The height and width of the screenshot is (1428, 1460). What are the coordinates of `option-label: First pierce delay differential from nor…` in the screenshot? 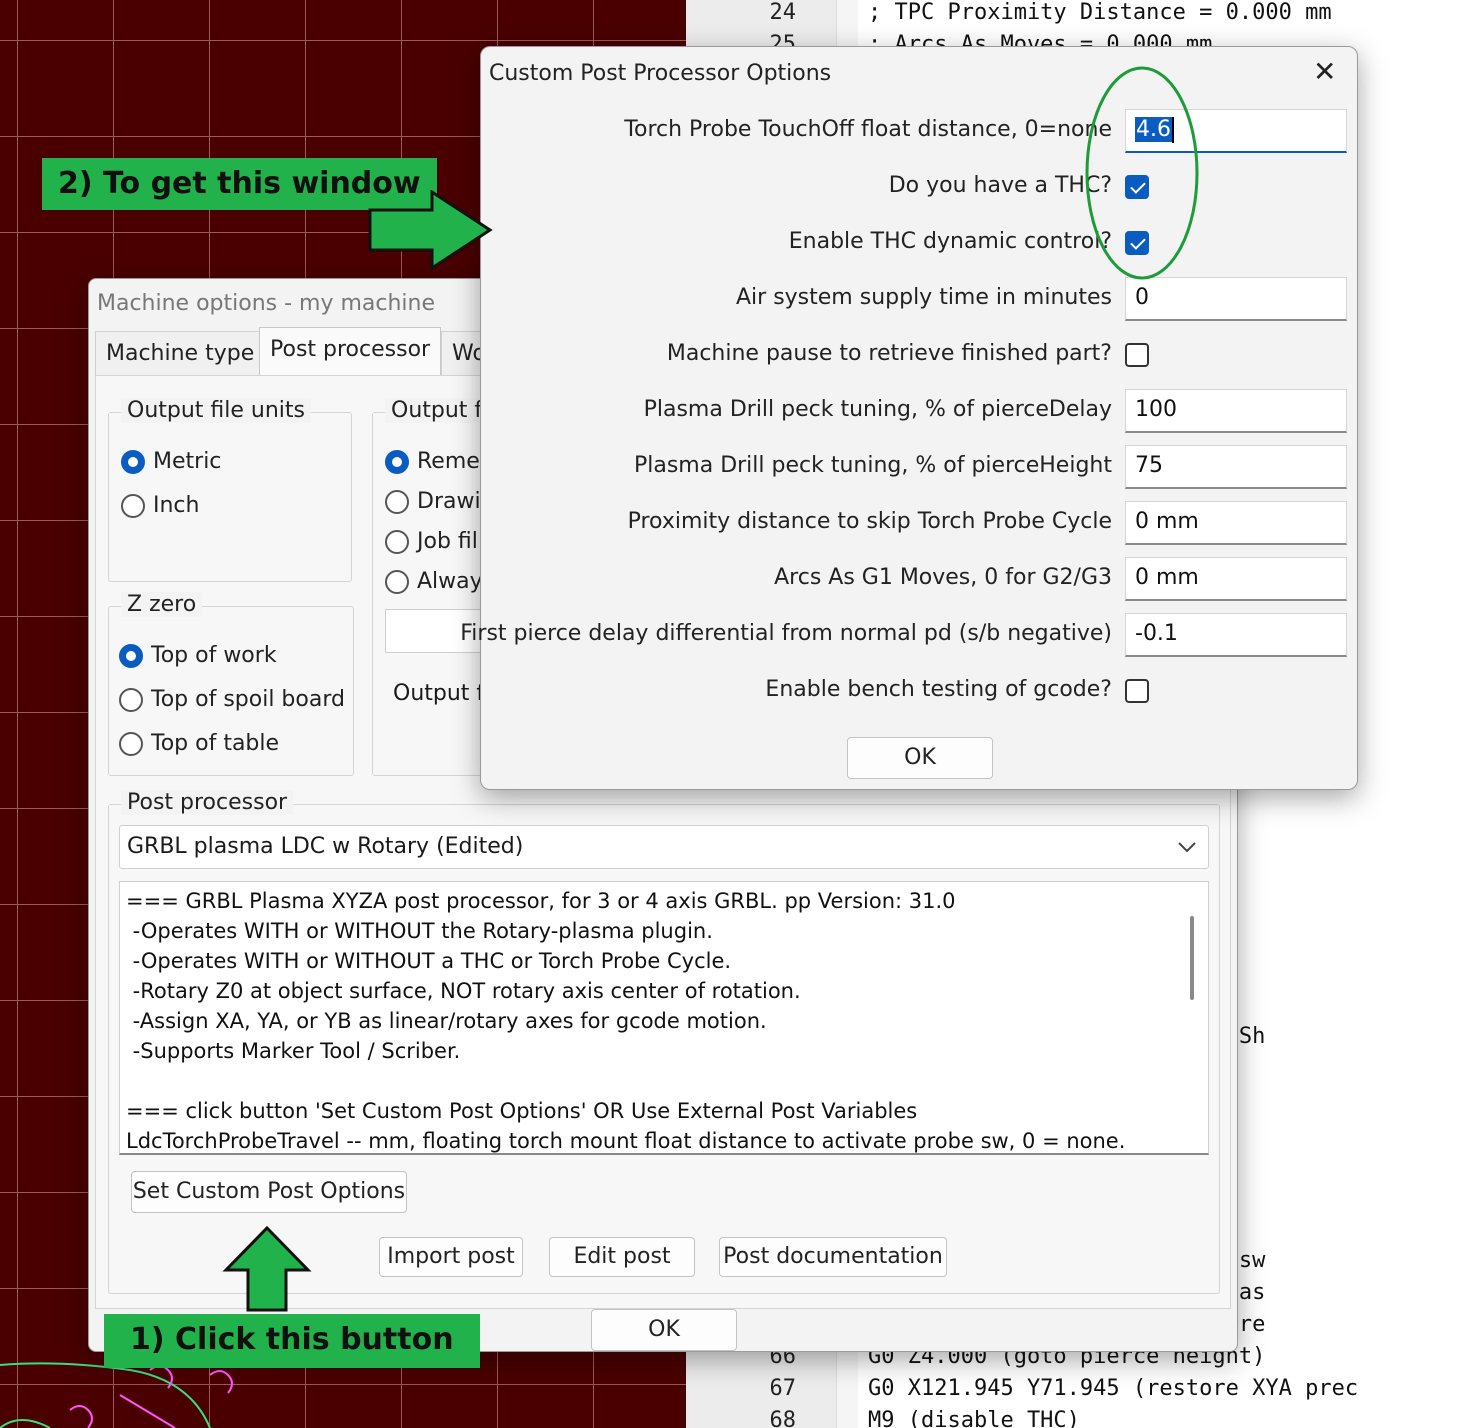 It's located at (786, 633).